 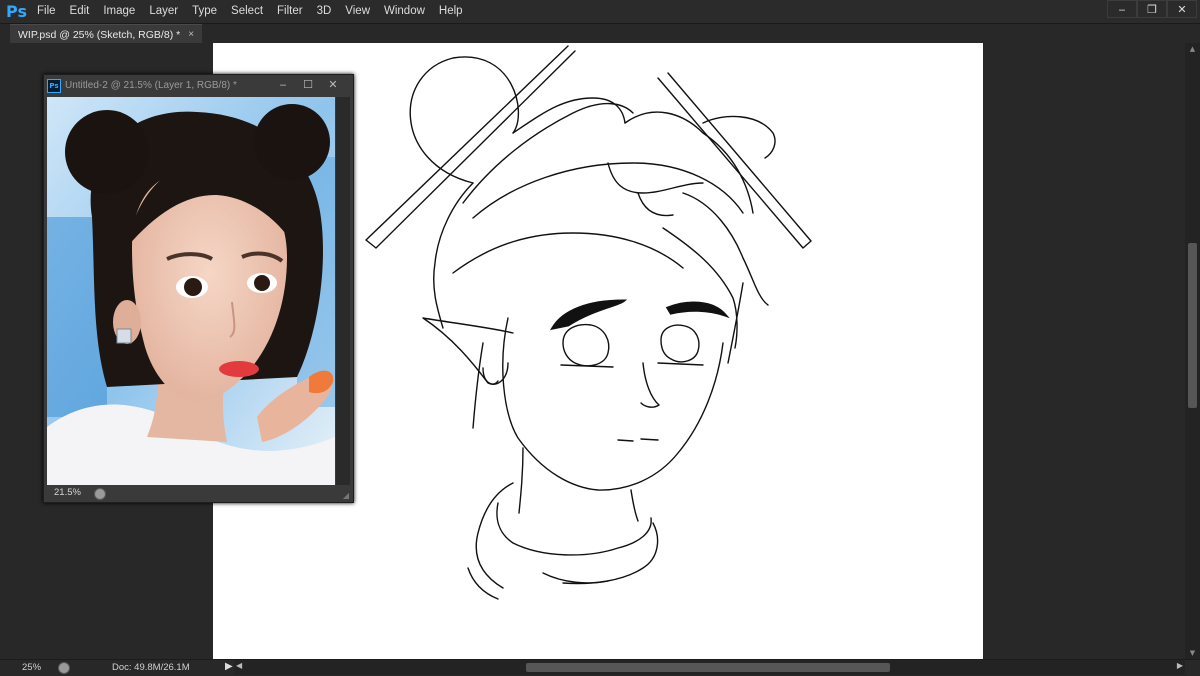 I want to click on document-tab-bar: WIP.psd @ 25% (Sketch, RGB/8) * ×, so click(x=600, y=34).